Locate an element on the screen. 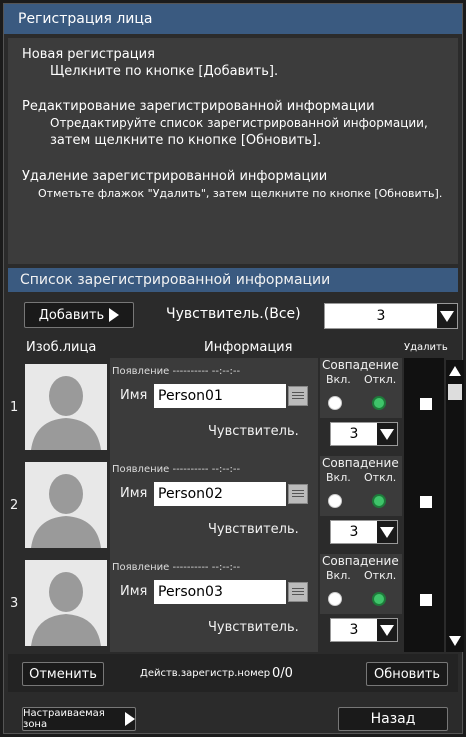 The image size is (466, 737). instructions-edit-line2: затем щелкните по кнопке [Обновить]. is located at coordinates (186, 140).